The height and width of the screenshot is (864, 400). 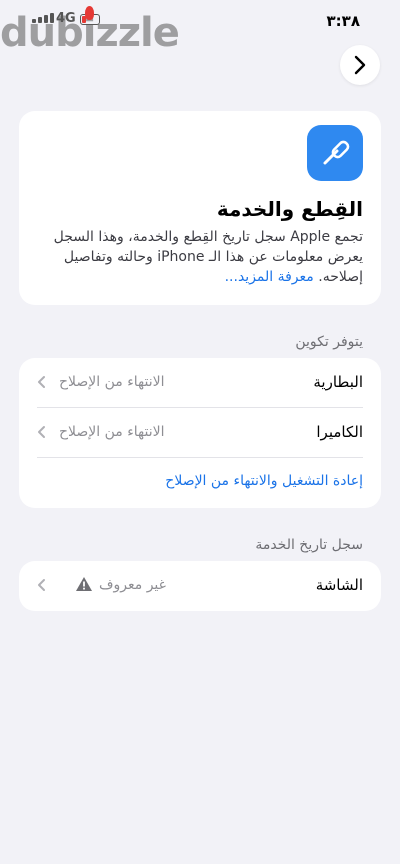 What do you see at coordinates (289, 209) in the screenshot?
I see `page-title: القِطع والخدمة` at bounding box center [289, 209].